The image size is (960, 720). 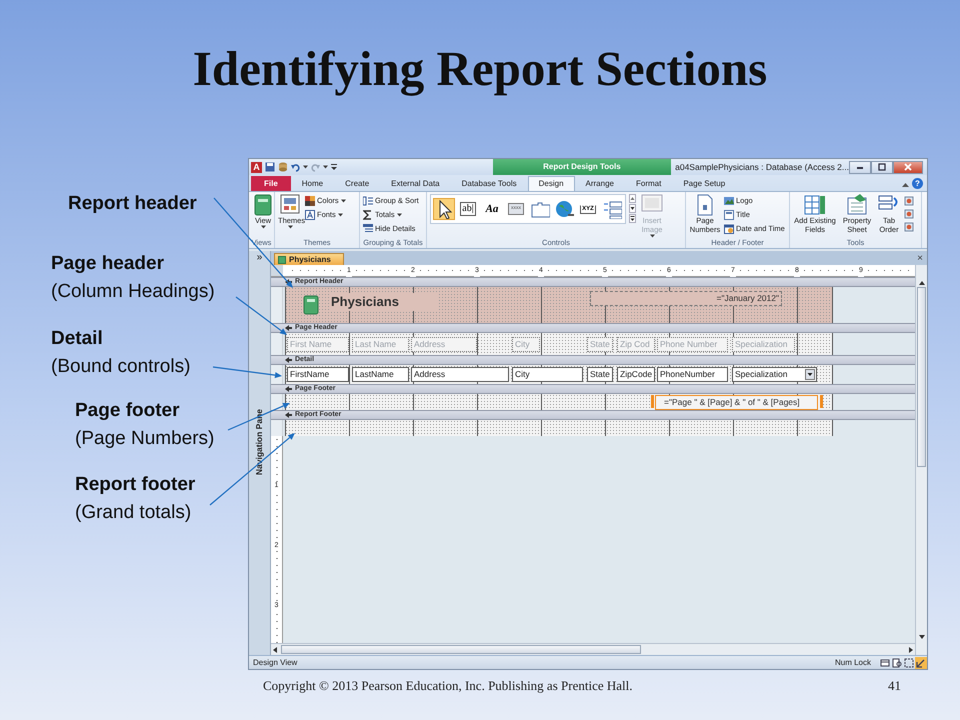 What do you see at coordinates (144, 439) in the screenshot?
I see `callout-note: (Page Numbers)` at bounding box center [144, 439].